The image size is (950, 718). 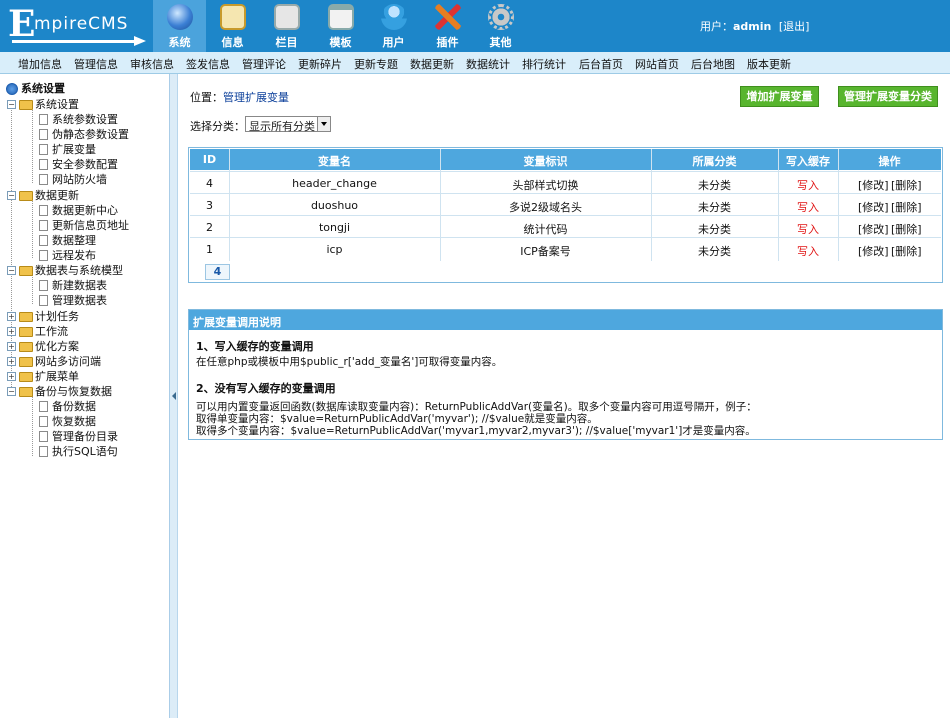 What do you see at coordinates (179, 26) in the screenshot?
I see `nav-tab-system: 系统` at bounding box center [179, 26].